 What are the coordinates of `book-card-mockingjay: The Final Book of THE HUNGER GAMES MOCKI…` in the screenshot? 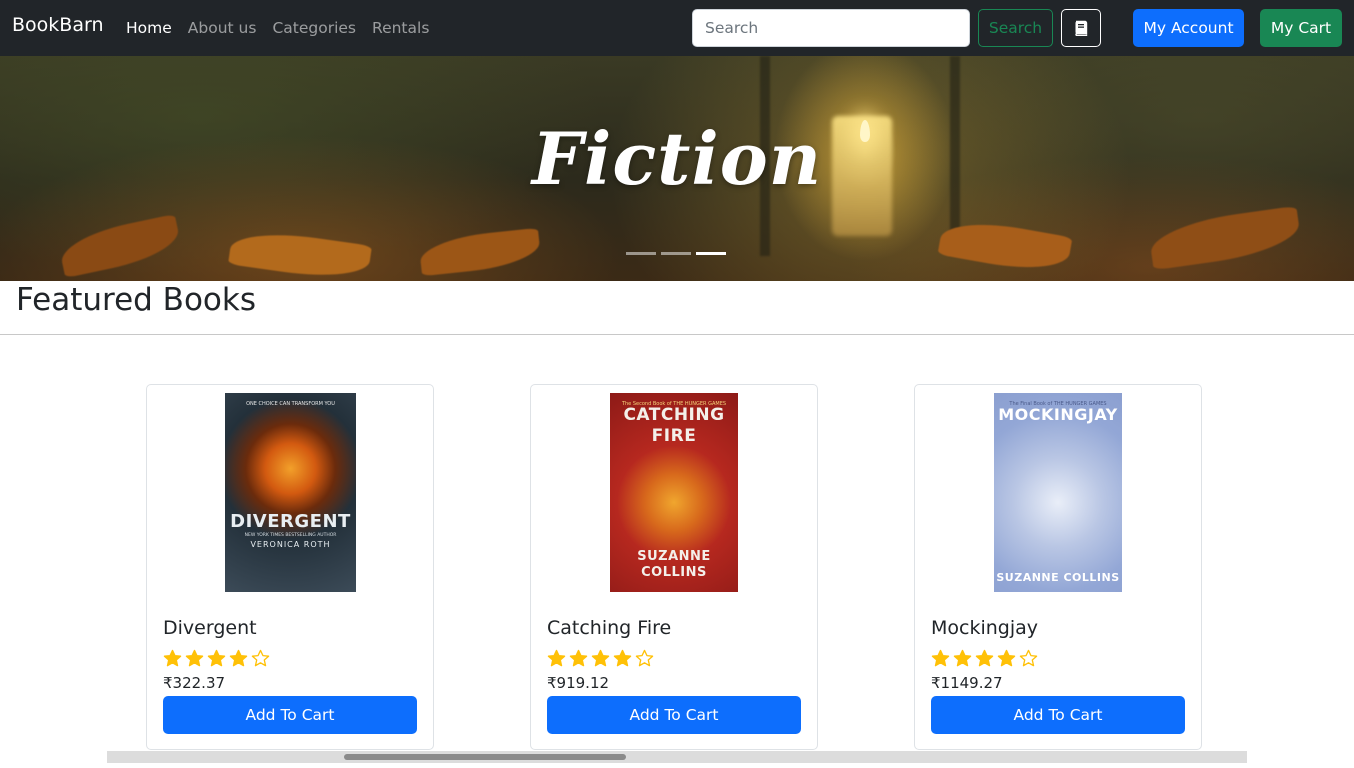 It's located at (1058, 567).